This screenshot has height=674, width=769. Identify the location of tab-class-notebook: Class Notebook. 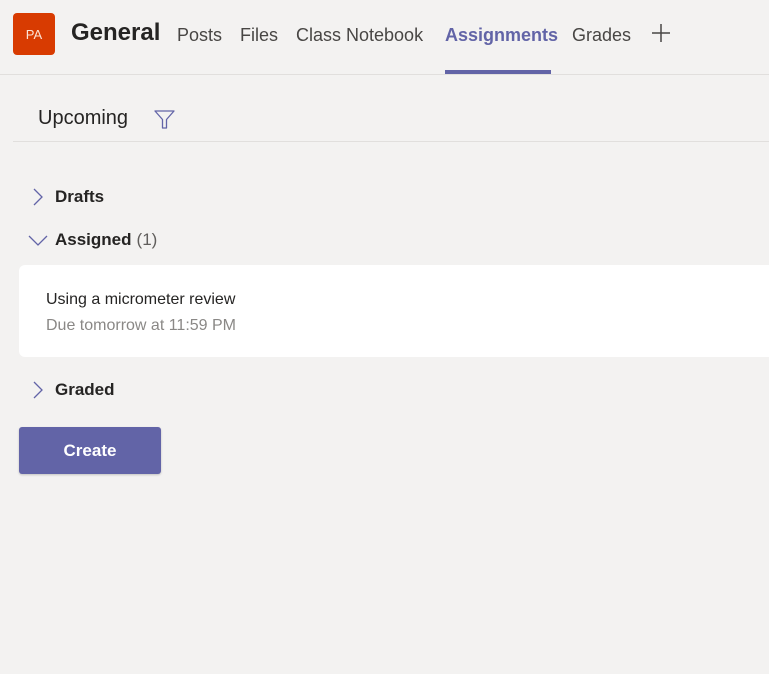
(359, 35).